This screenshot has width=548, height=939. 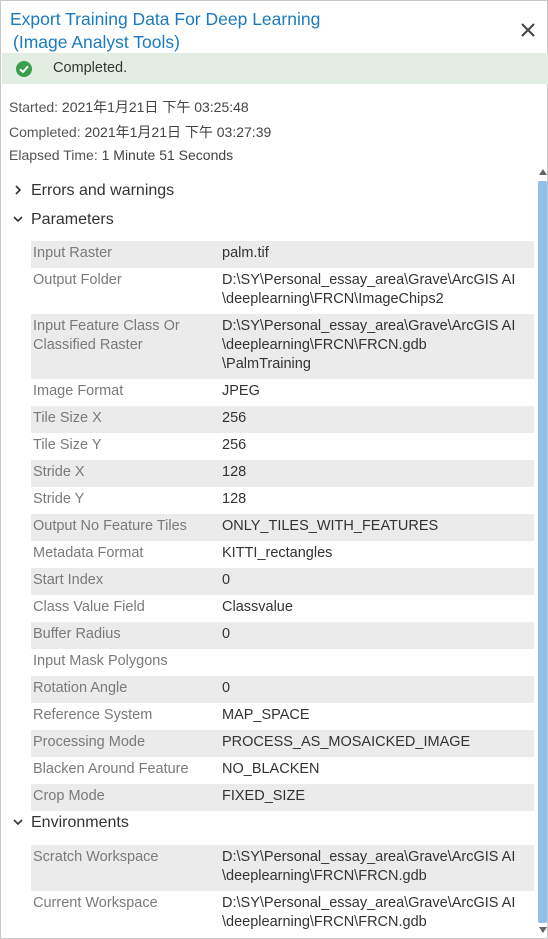 I want to click on parameter-name: Image Format, so click(x=78, y=391).